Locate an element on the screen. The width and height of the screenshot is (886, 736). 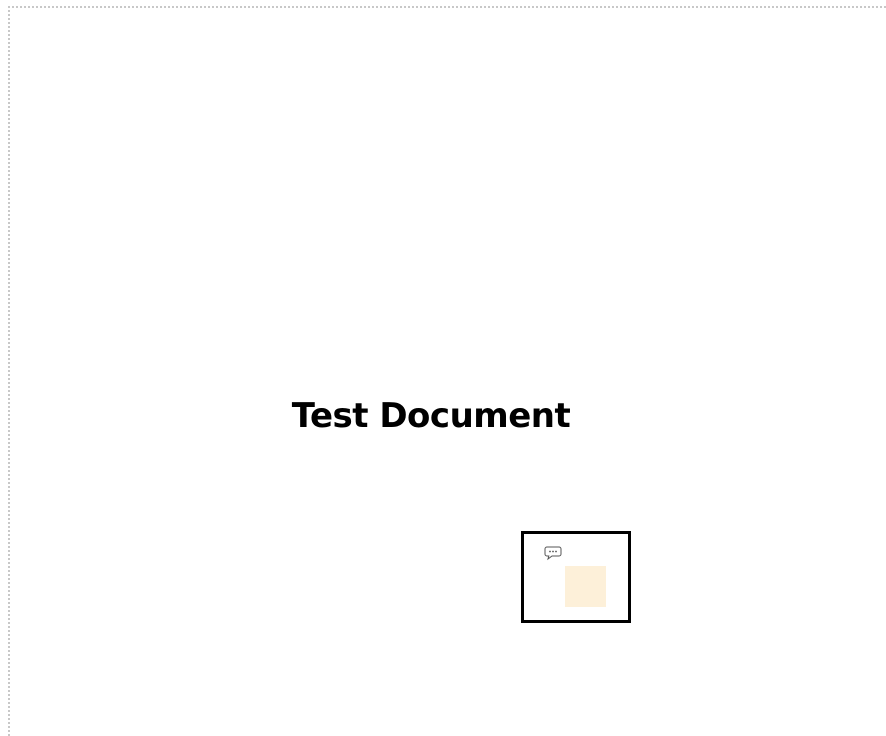
comment-icon is located at coordinates (553, 553).